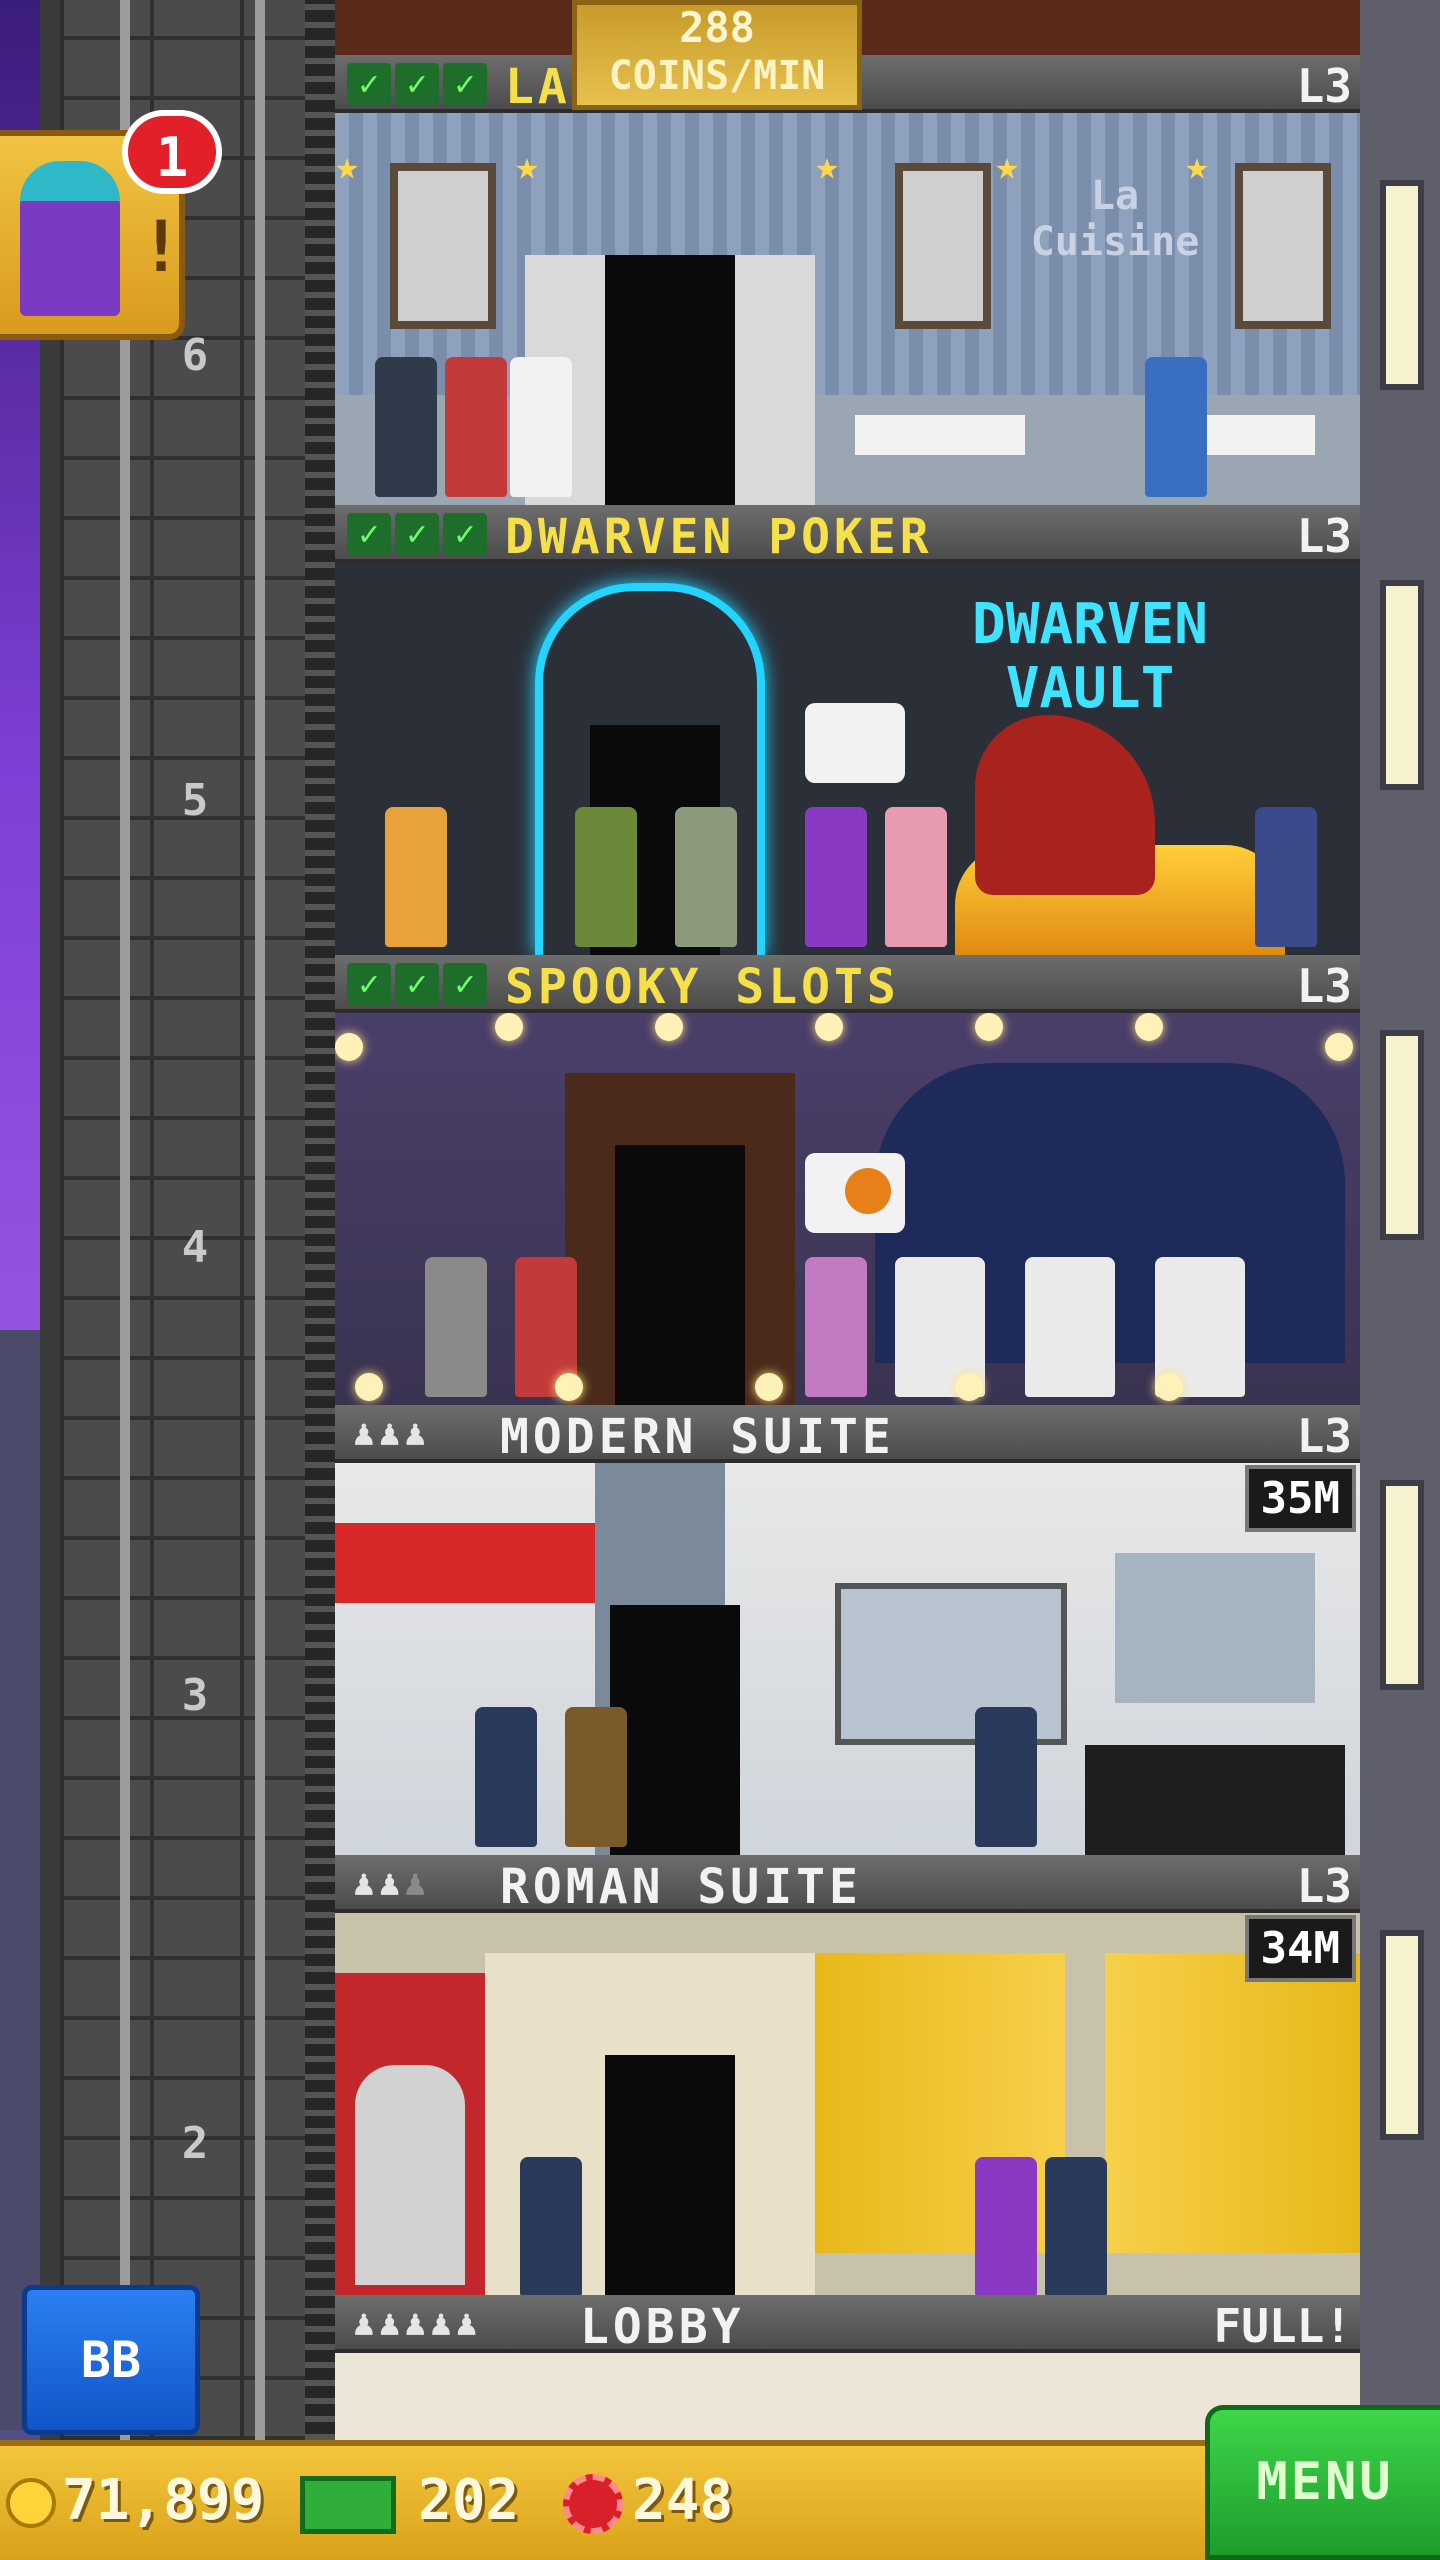 The image size is (1440, 2560). Describe the element at coordinates (847, 1885) in the screenshot. I see `floor-header: ♟♟♟ ROMAN SUITE L3` at that location.